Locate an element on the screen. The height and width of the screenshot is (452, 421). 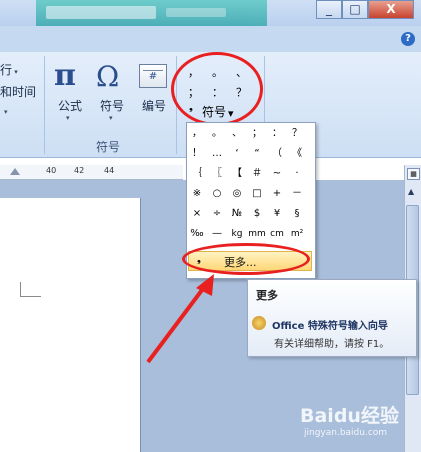
restore-button: □ is located at coordinates (355, 9).